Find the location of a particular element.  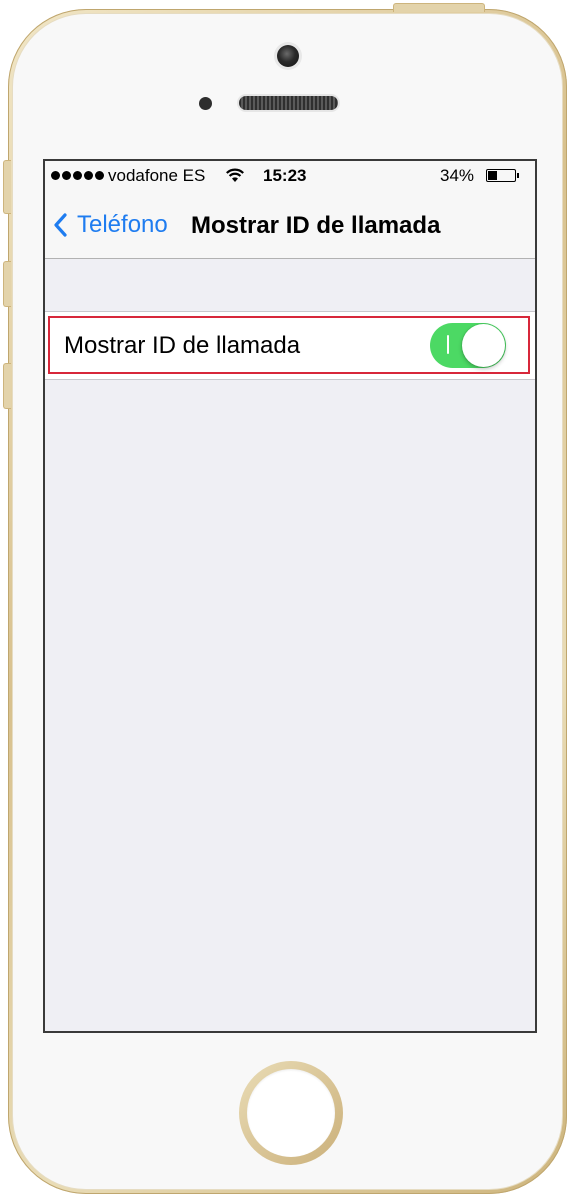

back-button: Teléfono is located at coordinates (110, 225).